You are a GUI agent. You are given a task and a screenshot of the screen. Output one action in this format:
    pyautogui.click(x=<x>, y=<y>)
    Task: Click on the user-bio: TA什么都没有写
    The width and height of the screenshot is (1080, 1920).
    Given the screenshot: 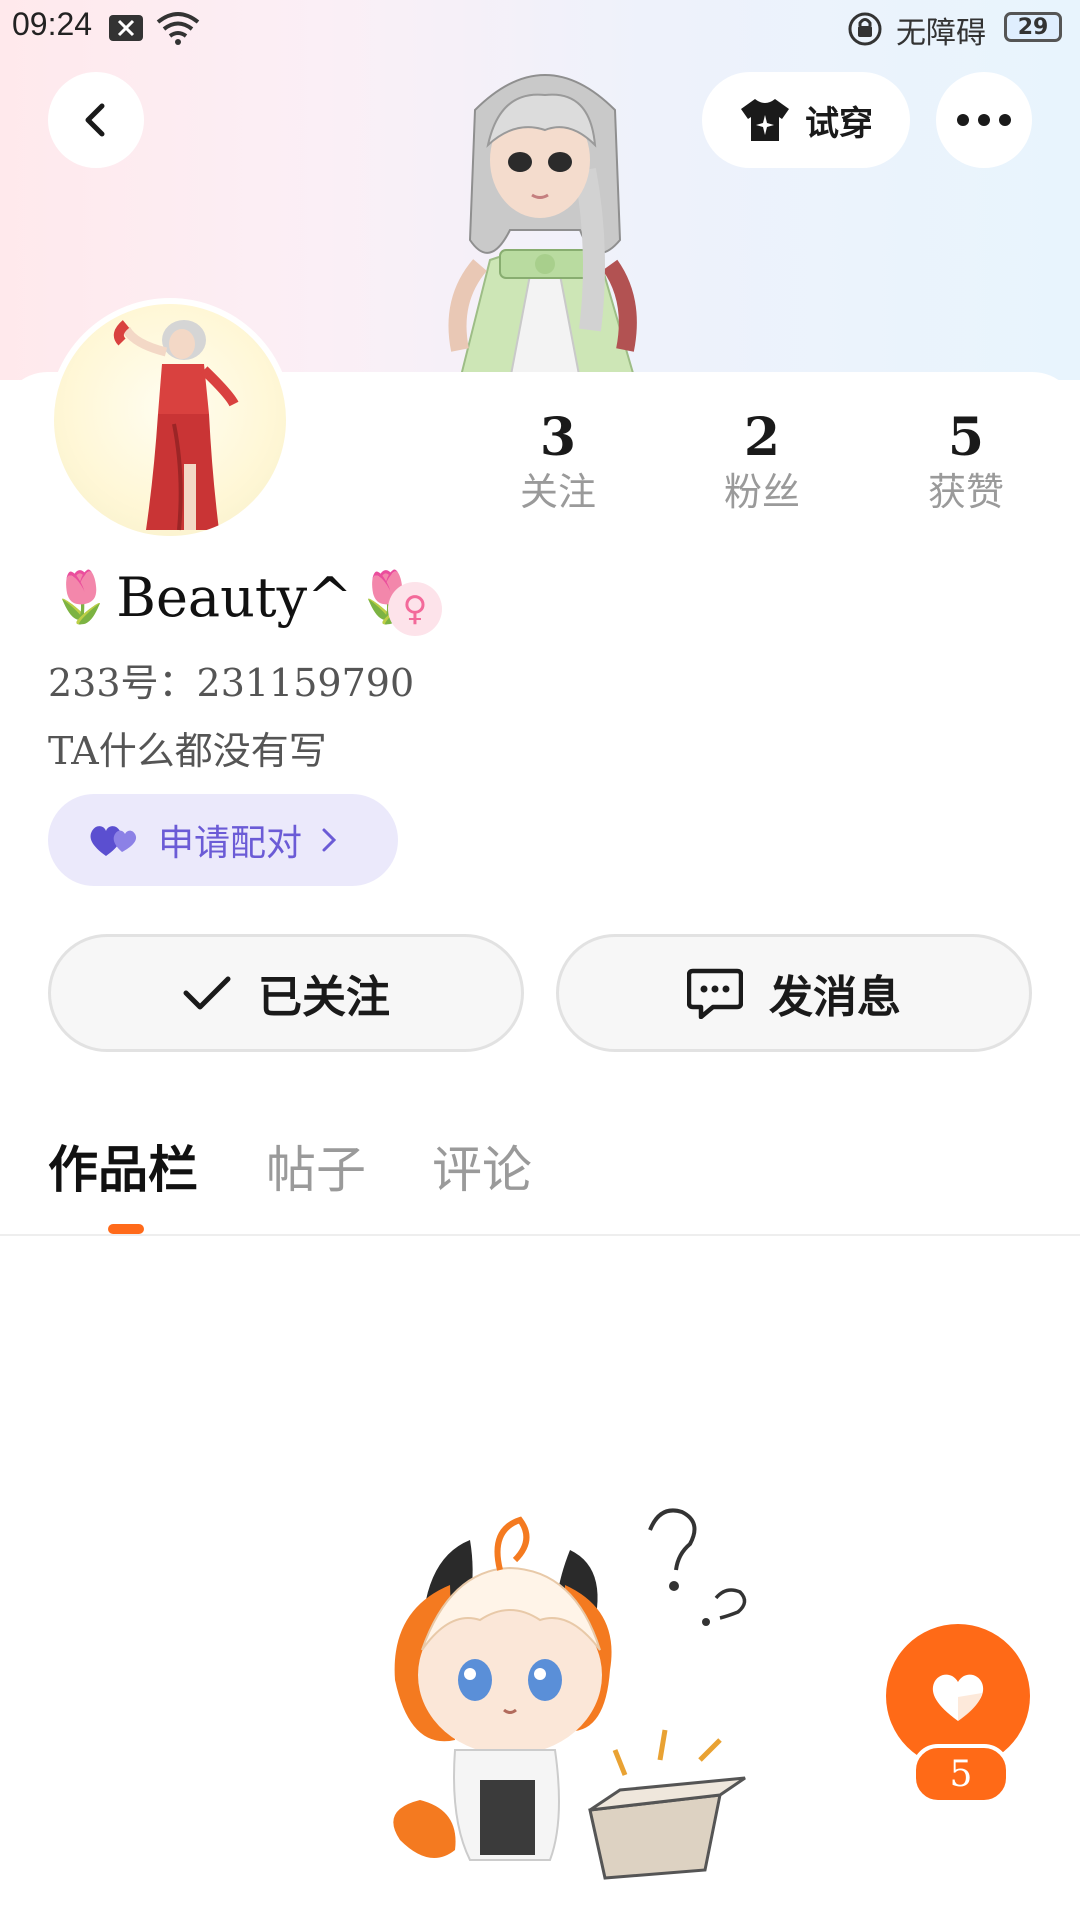 What is the action you would take?
    pyautogui.click(x=187, y=751)
    